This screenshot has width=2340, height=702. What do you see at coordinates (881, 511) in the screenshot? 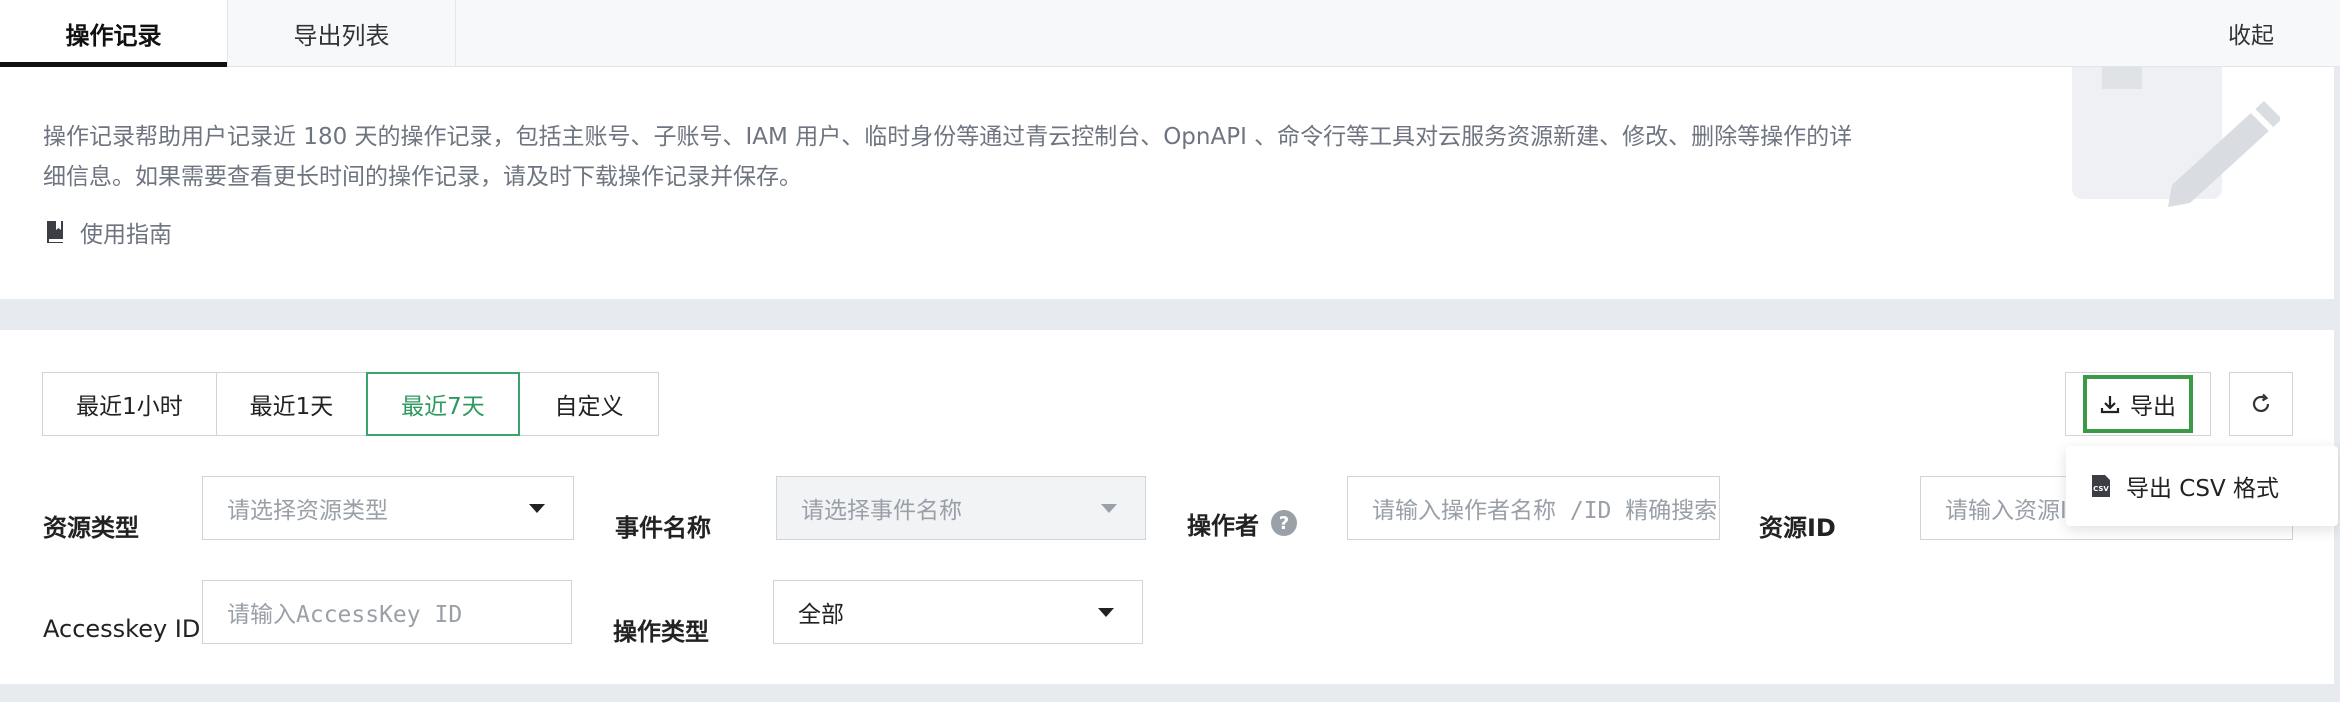
I see `event-name-placeholder: 请选择事件名称` at bounding box center [881, 511].